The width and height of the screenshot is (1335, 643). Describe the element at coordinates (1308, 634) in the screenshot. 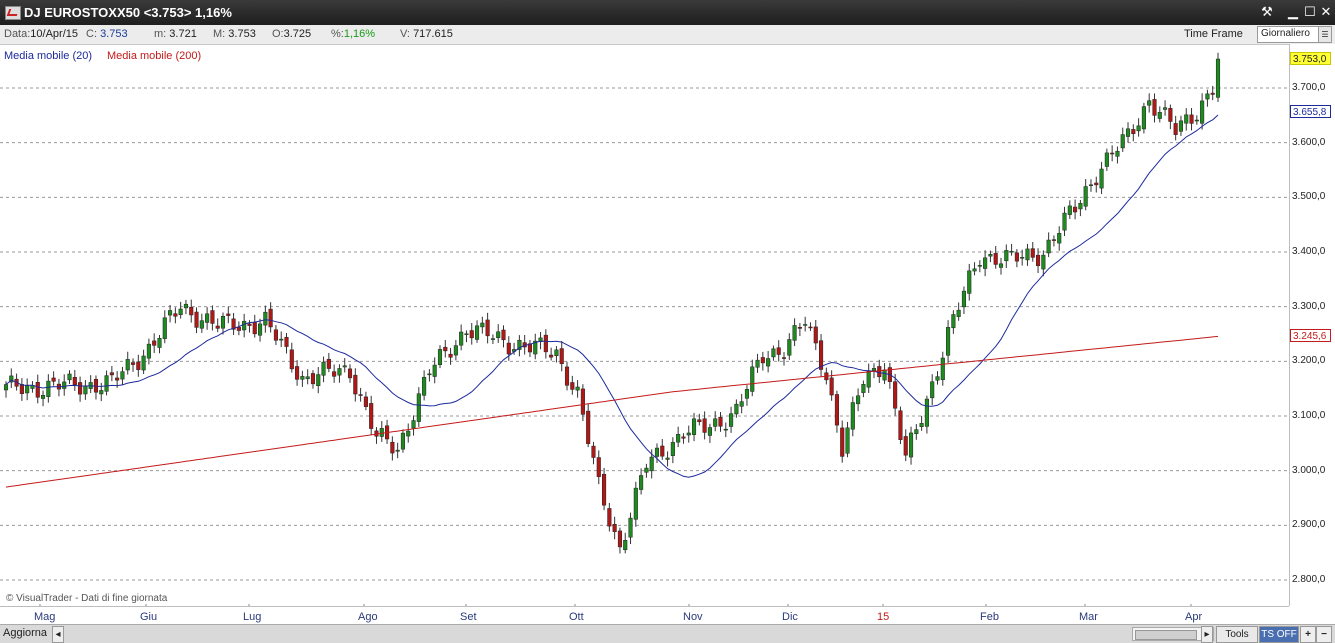

I see `zoom-in-button: +` at that location.